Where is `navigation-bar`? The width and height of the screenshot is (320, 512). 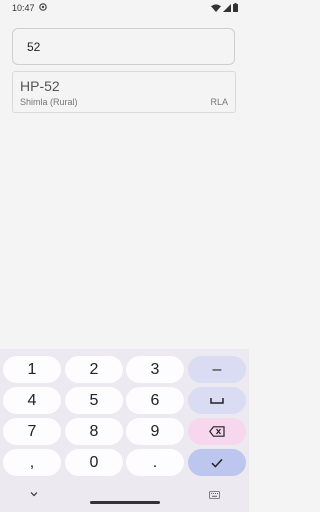 navigation-bar is located at coordinates (124, 499).